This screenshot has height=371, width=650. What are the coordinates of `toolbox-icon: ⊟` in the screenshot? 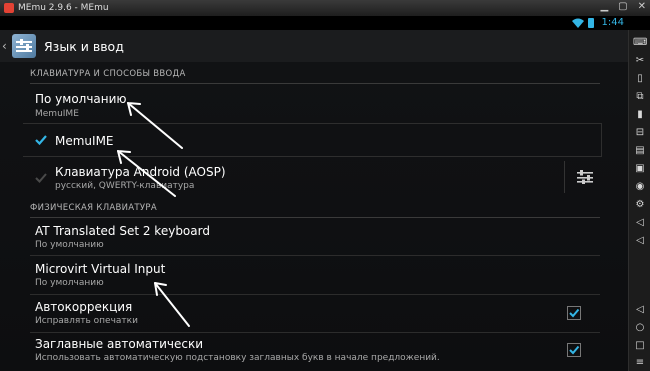 It's located at (640, 133).